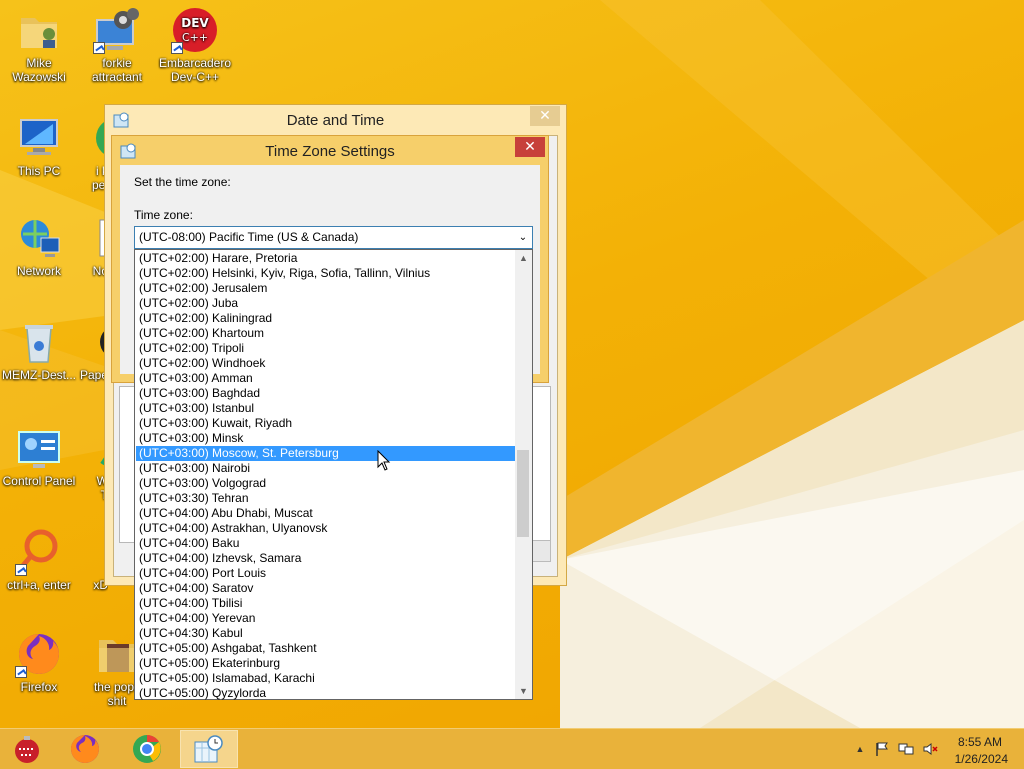 This screenshot has width=1024, height=769. What do you see at coordinates (330, 151) in the screenshot?
I see `time-zone-settings-title: Time Zone Settings` at bounding box center [330, 151].